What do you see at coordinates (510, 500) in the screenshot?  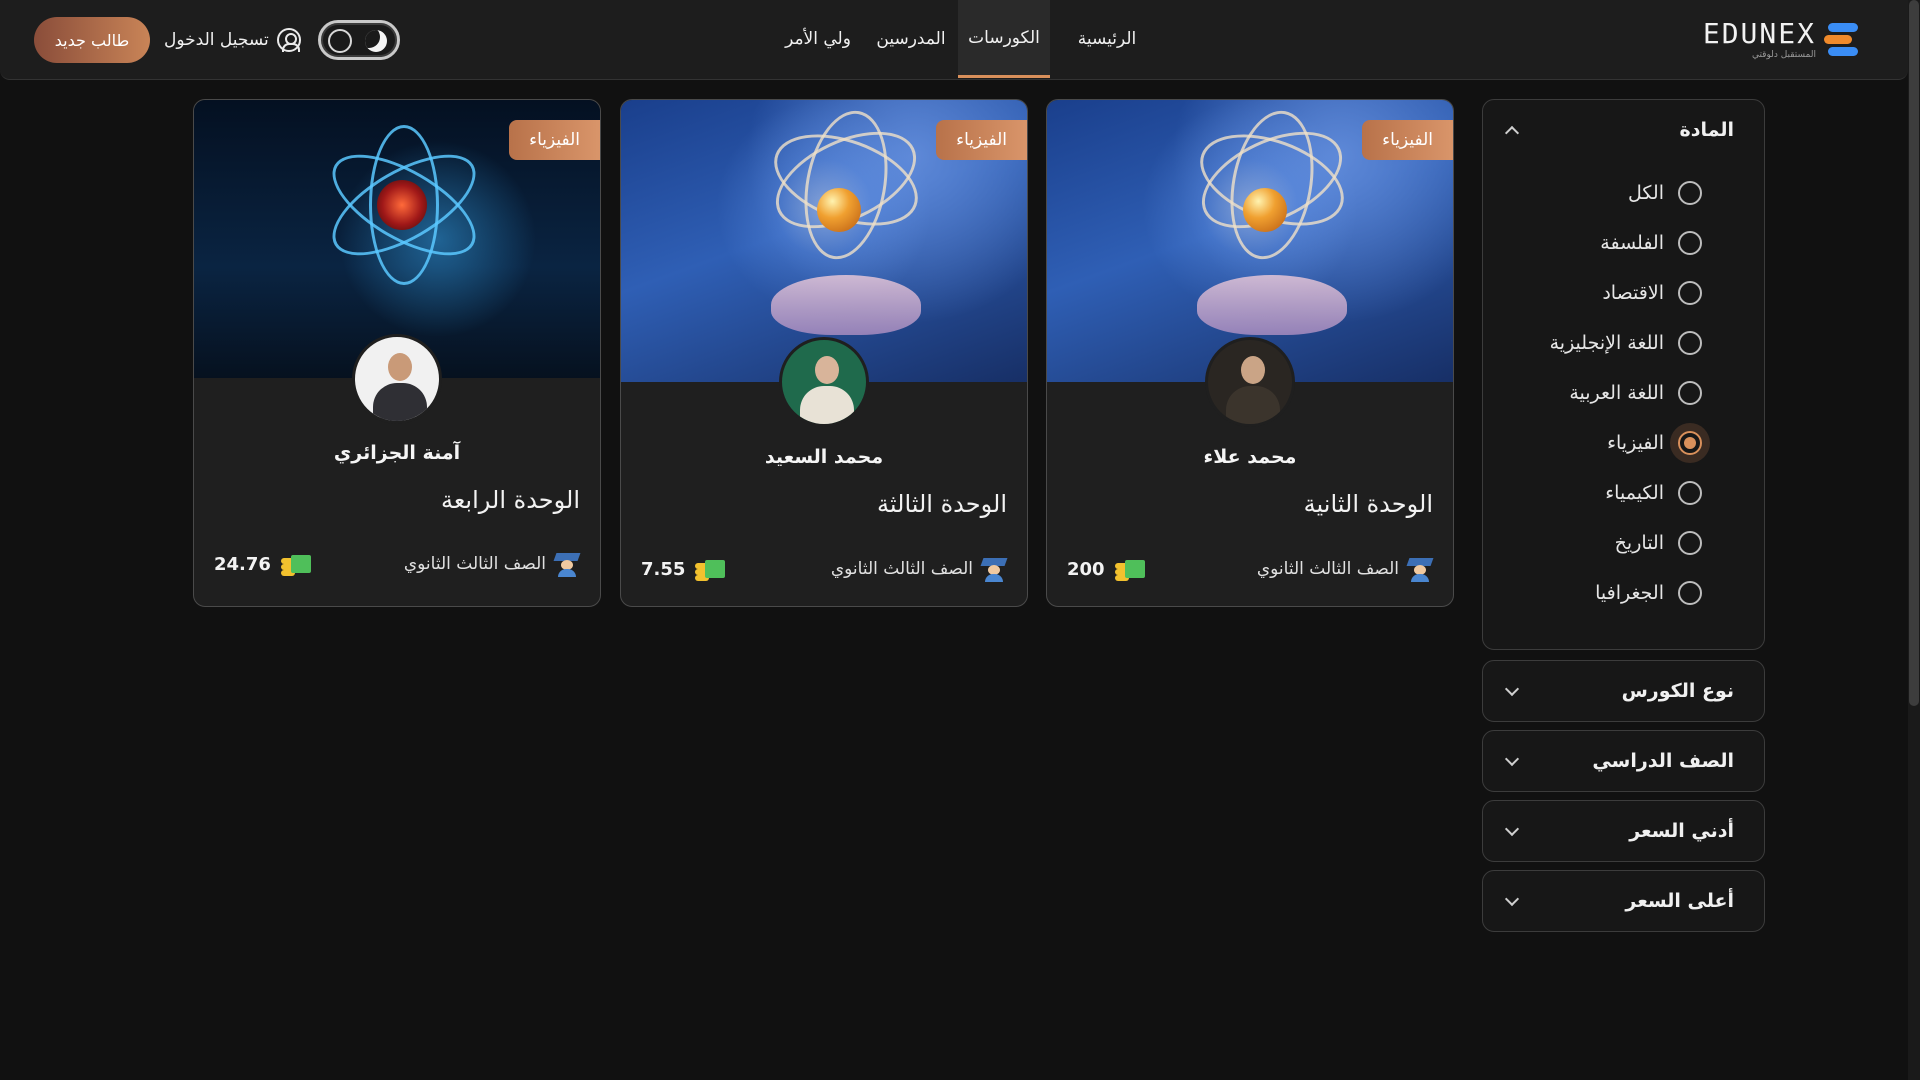 I see `course-title: الوحدة الرابعة` at bounding box center [510, 500].